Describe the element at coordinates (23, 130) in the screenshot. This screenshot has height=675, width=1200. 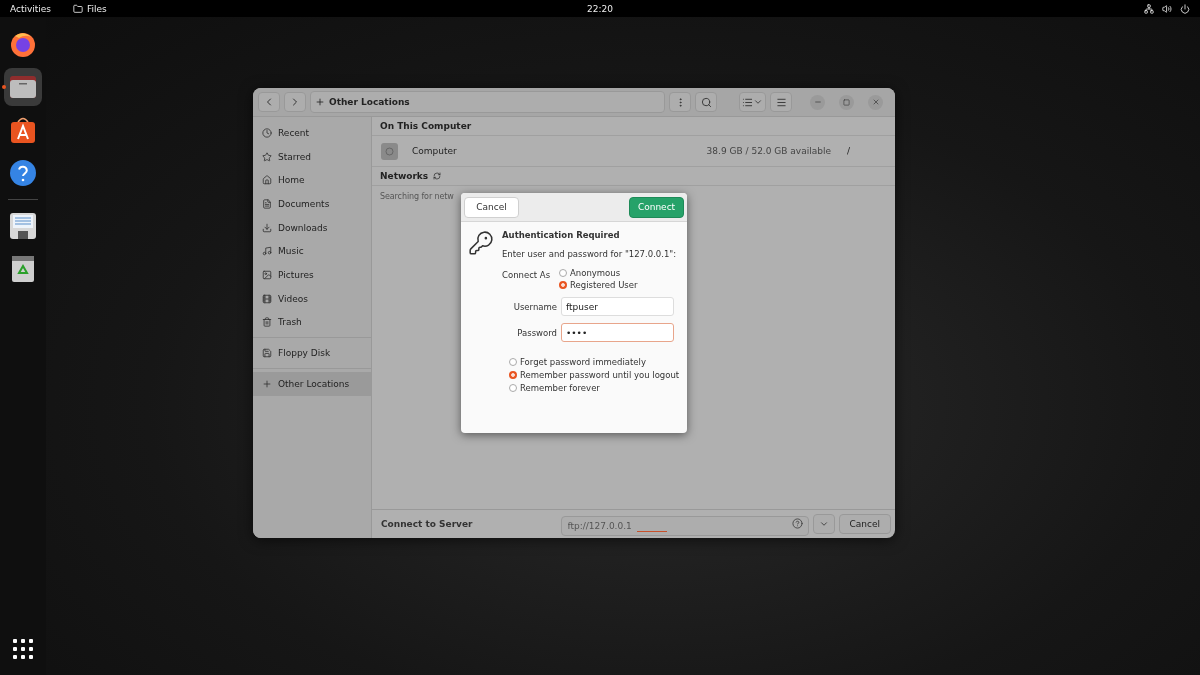
I see `shopping-bag-icon` at that location.